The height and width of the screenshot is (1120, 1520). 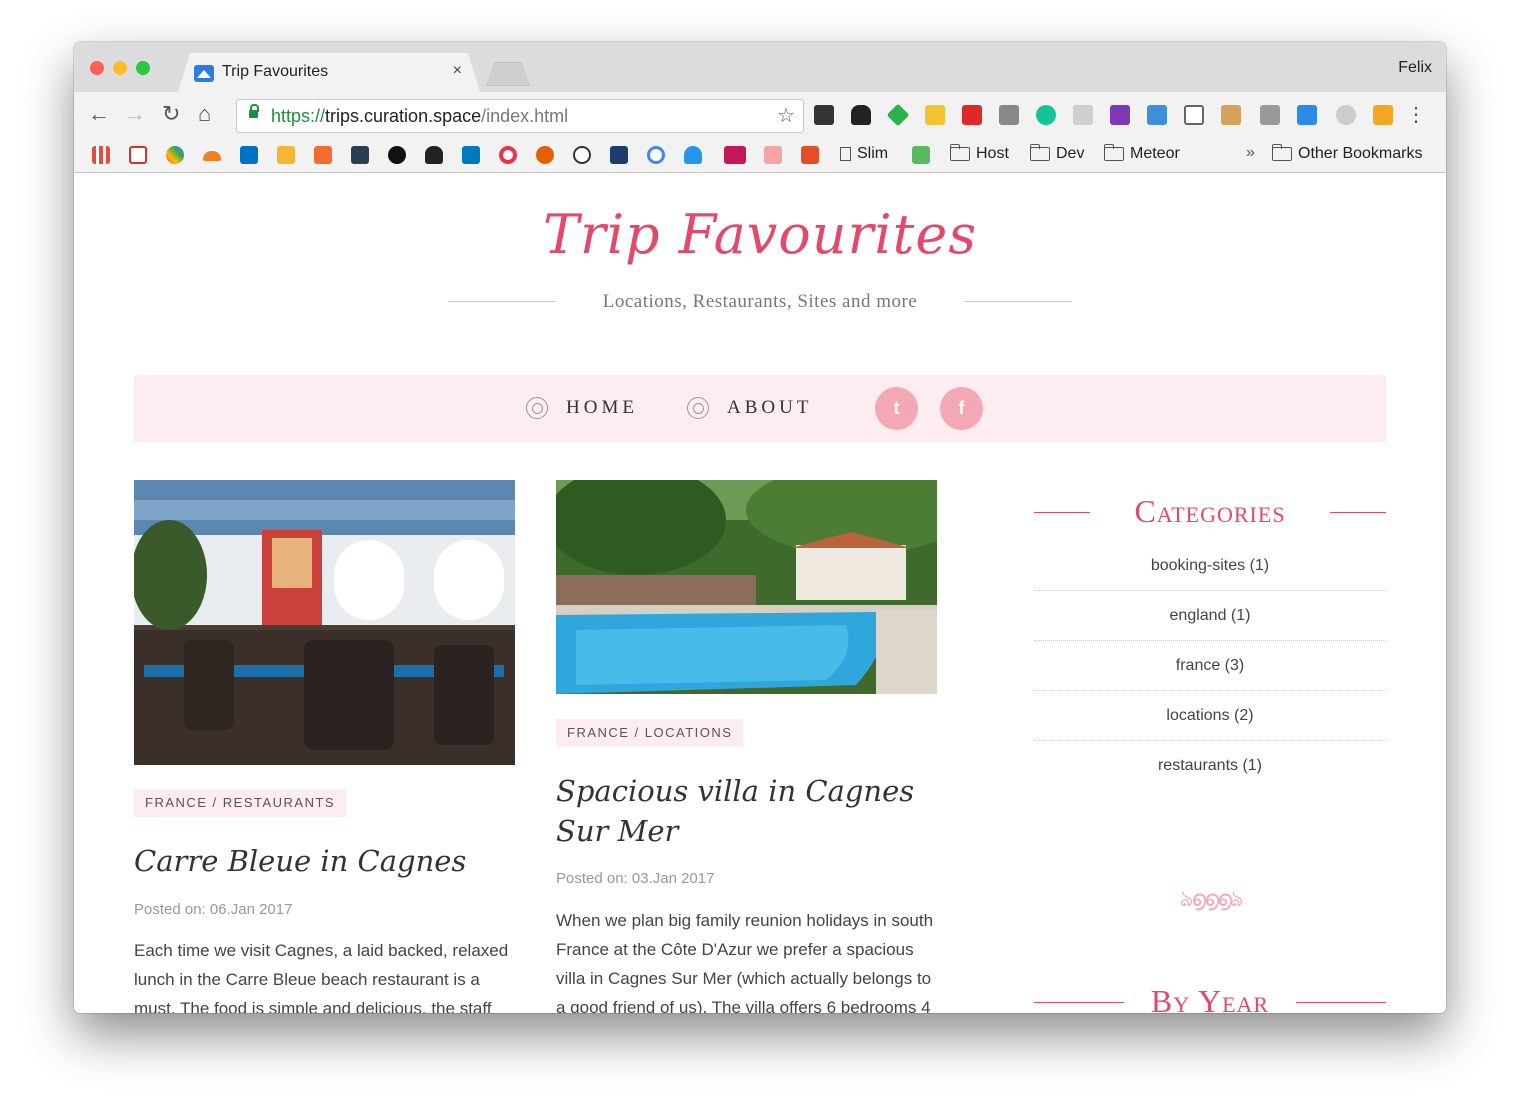 I want to click on sumo-icon, so click(x=323, y=155).